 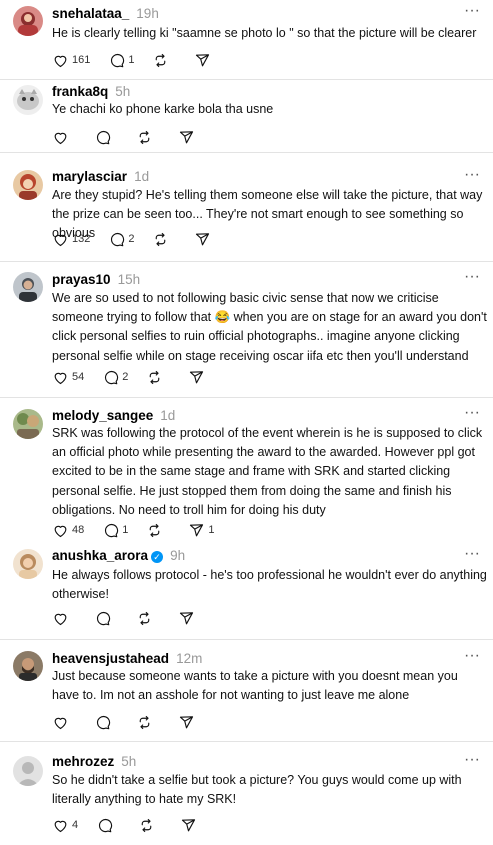 I want to click on like-count: 4, so click(x=75, y=825).